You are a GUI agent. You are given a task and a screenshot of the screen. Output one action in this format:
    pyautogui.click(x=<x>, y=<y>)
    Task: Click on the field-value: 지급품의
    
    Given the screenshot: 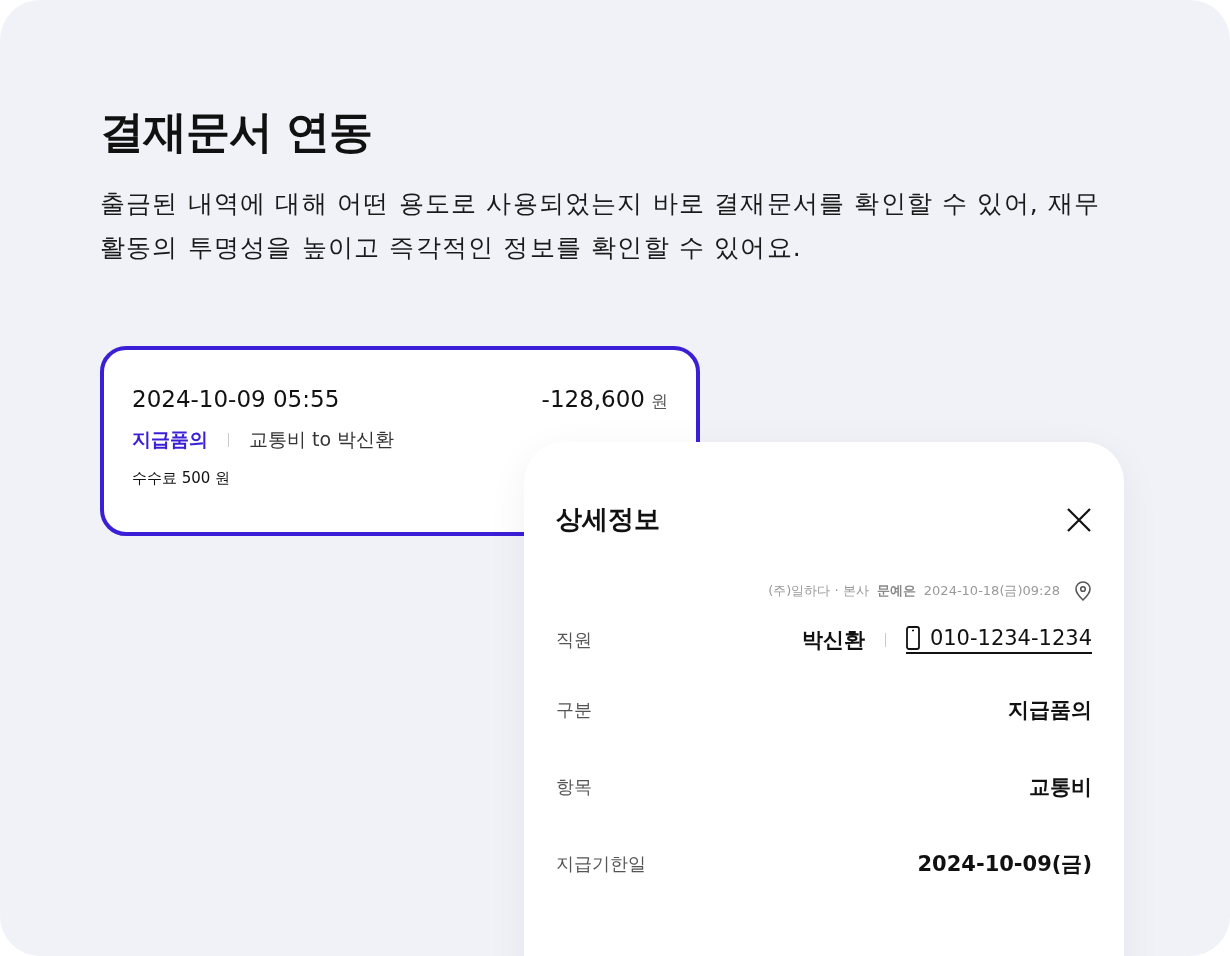 What is the action you would take?
    pyautogui.click(x=1050, y=710)
    